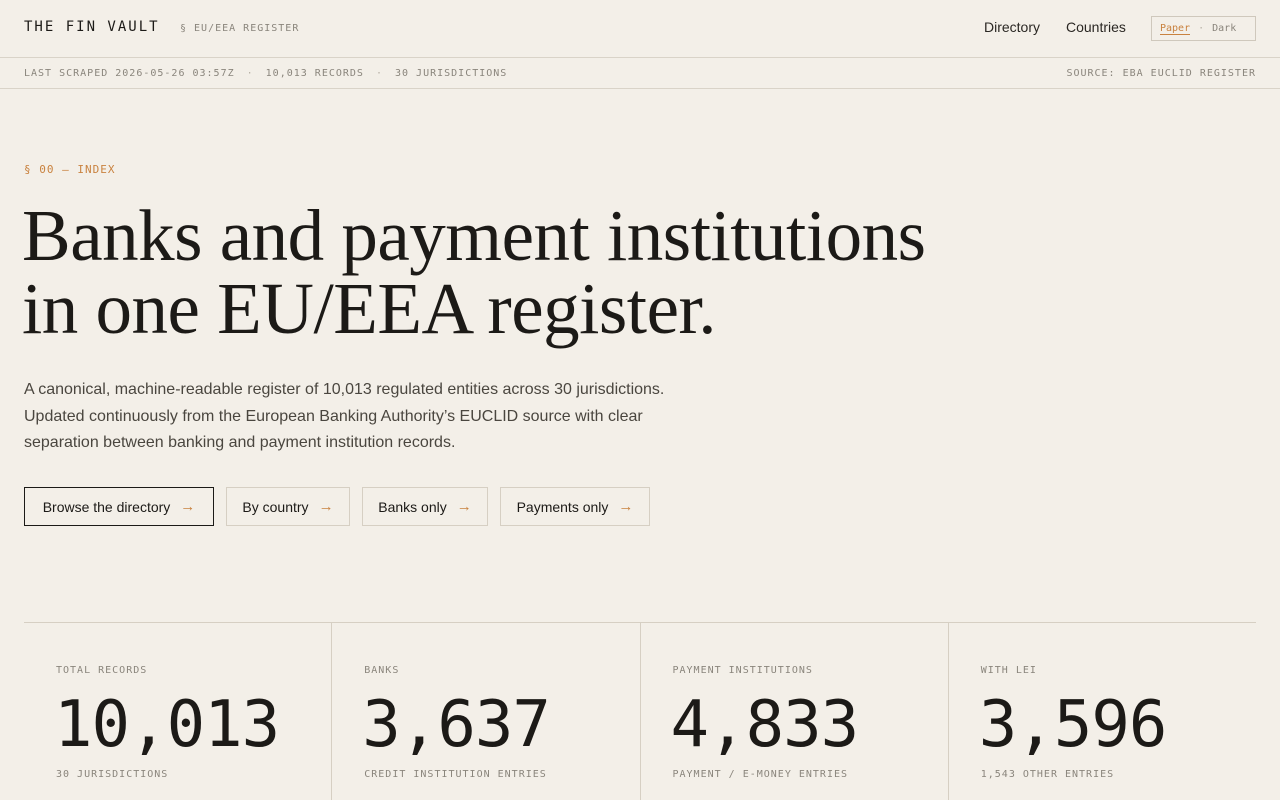 The image size is (1280, 800). What do you see at coordinates (562, 506) in the screenshot?
I see `button-label: Payments only` at bounding box center [562, 506].